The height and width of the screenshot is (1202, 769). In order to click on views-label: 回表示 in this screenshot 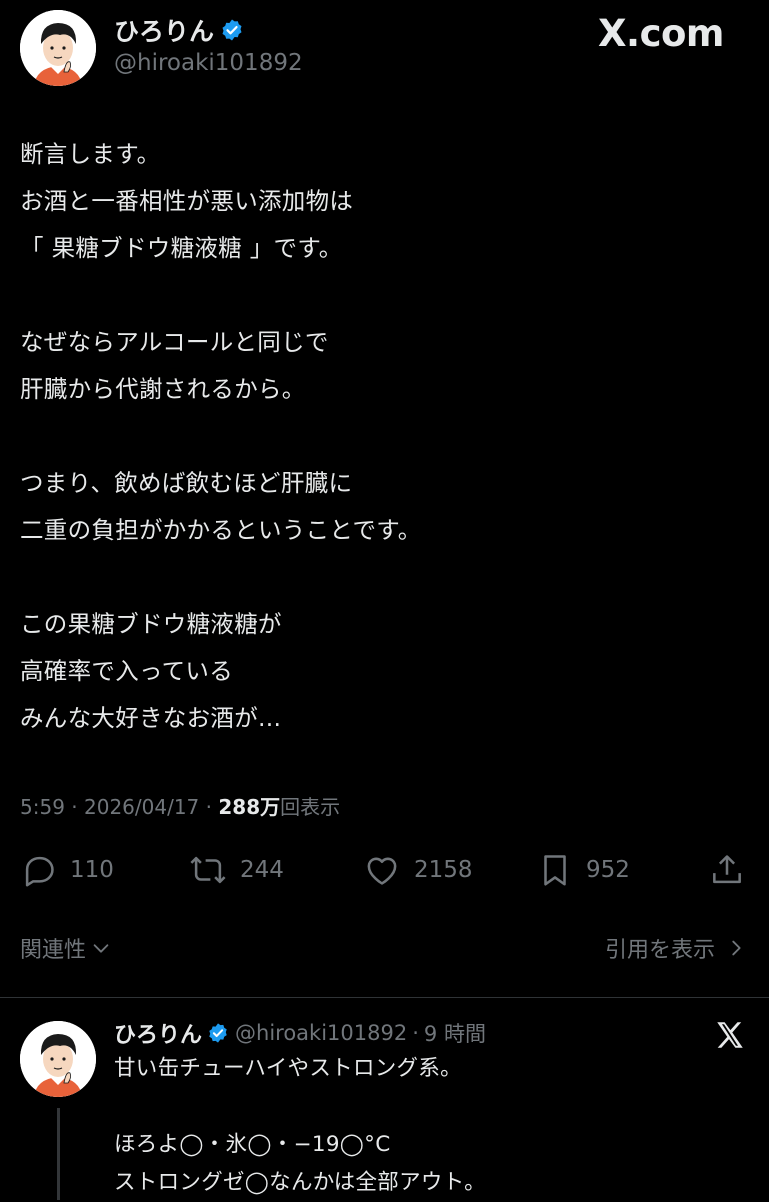, I will do `click(310, 807)`.